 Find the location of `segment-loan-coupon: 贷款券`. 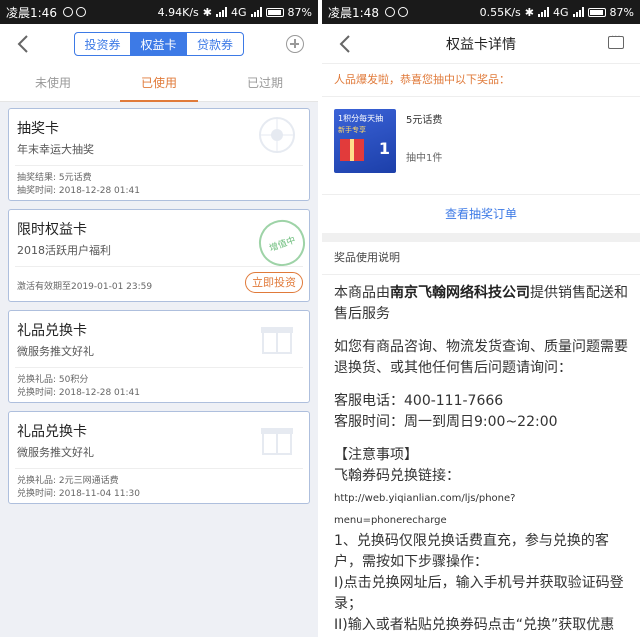

segment-loan-coupon: 贷款券 is located at coordinates (215, 44).